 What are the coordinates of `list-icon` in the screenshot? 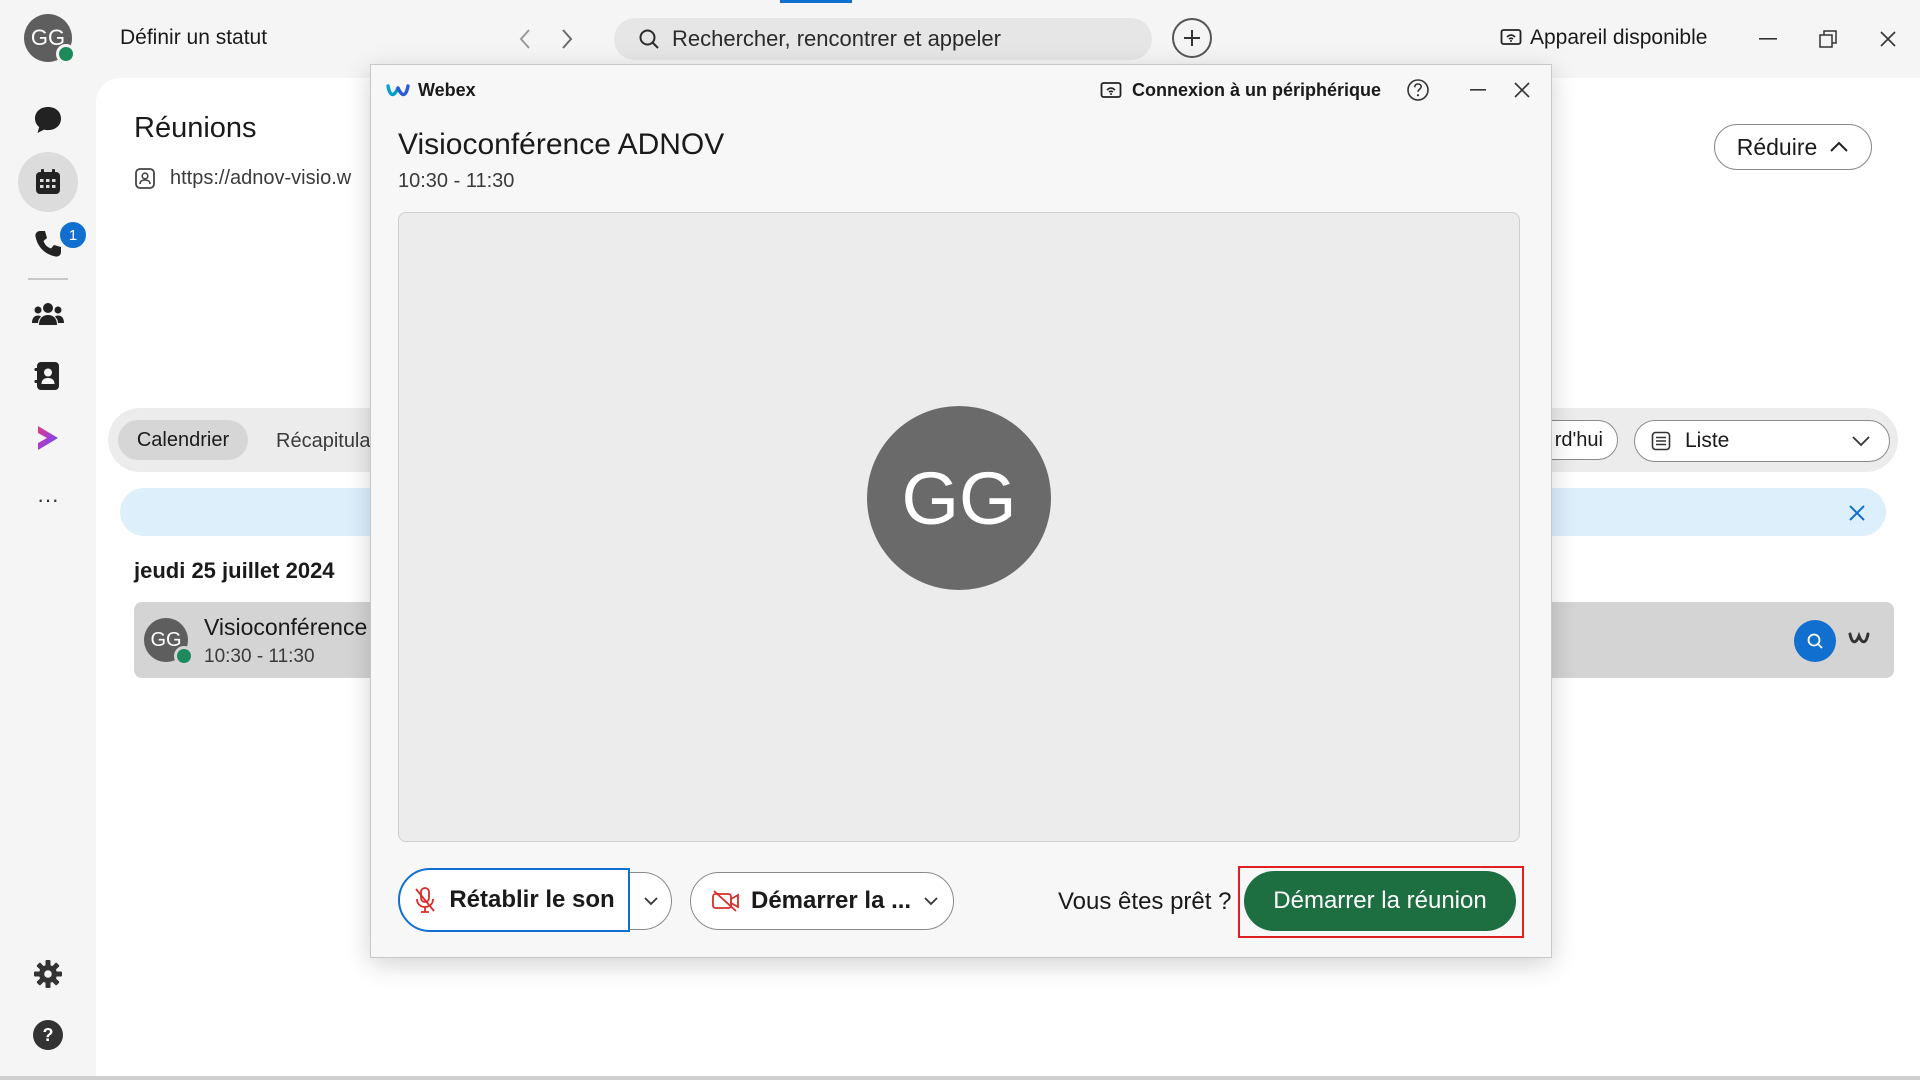 It's located at (1661, 441).